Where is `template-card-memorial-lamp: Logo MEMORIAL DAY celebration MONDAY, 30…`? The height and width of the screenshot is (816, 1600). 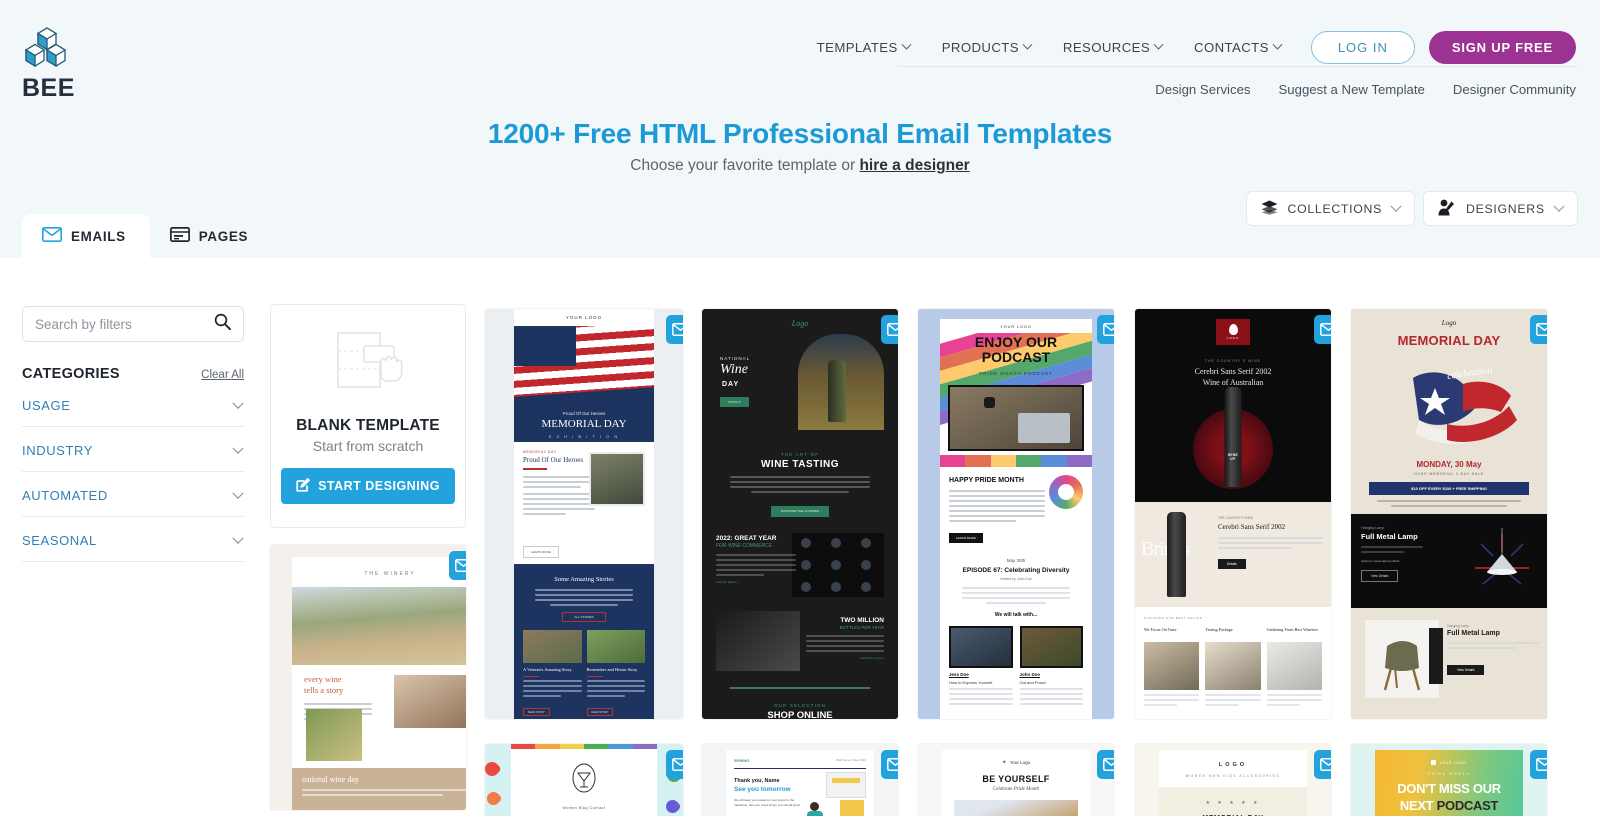
template-card-memorial-lamp: Logo MEMORIAL DAY celebration MONDAY, 30… is located at coordinates (1449, 514).